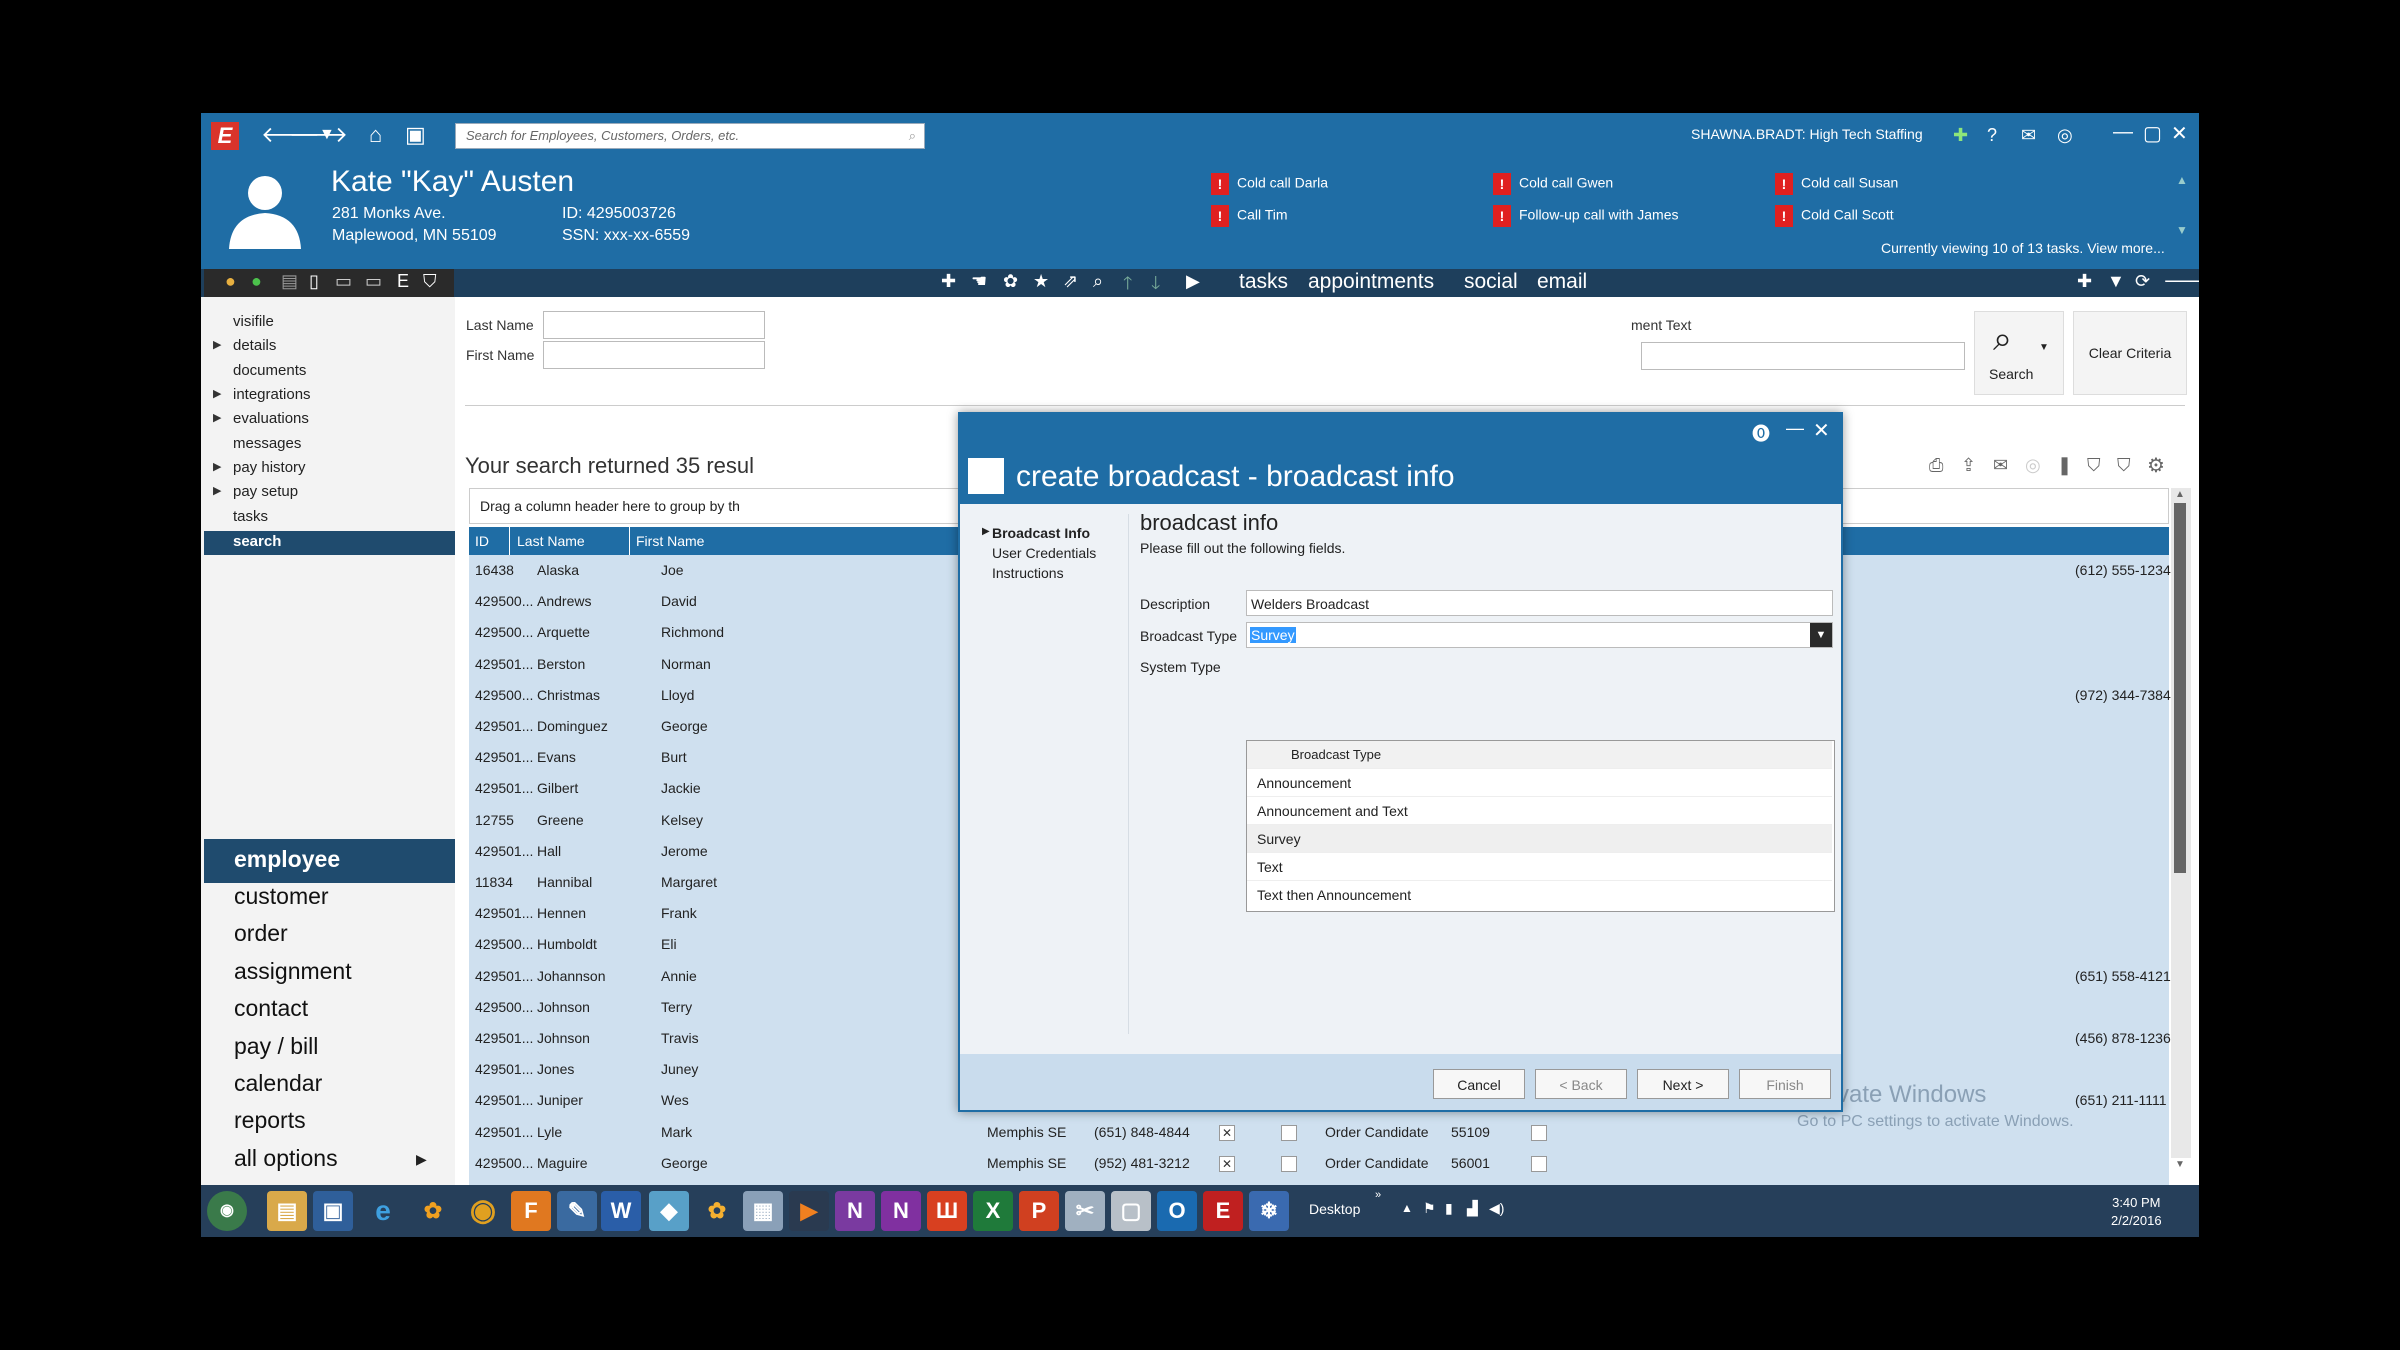  What do you see at coordinates (2084, 281) in the screenshot?
I see `add-task-icon: ✚` at bounding box center [2084, 281].